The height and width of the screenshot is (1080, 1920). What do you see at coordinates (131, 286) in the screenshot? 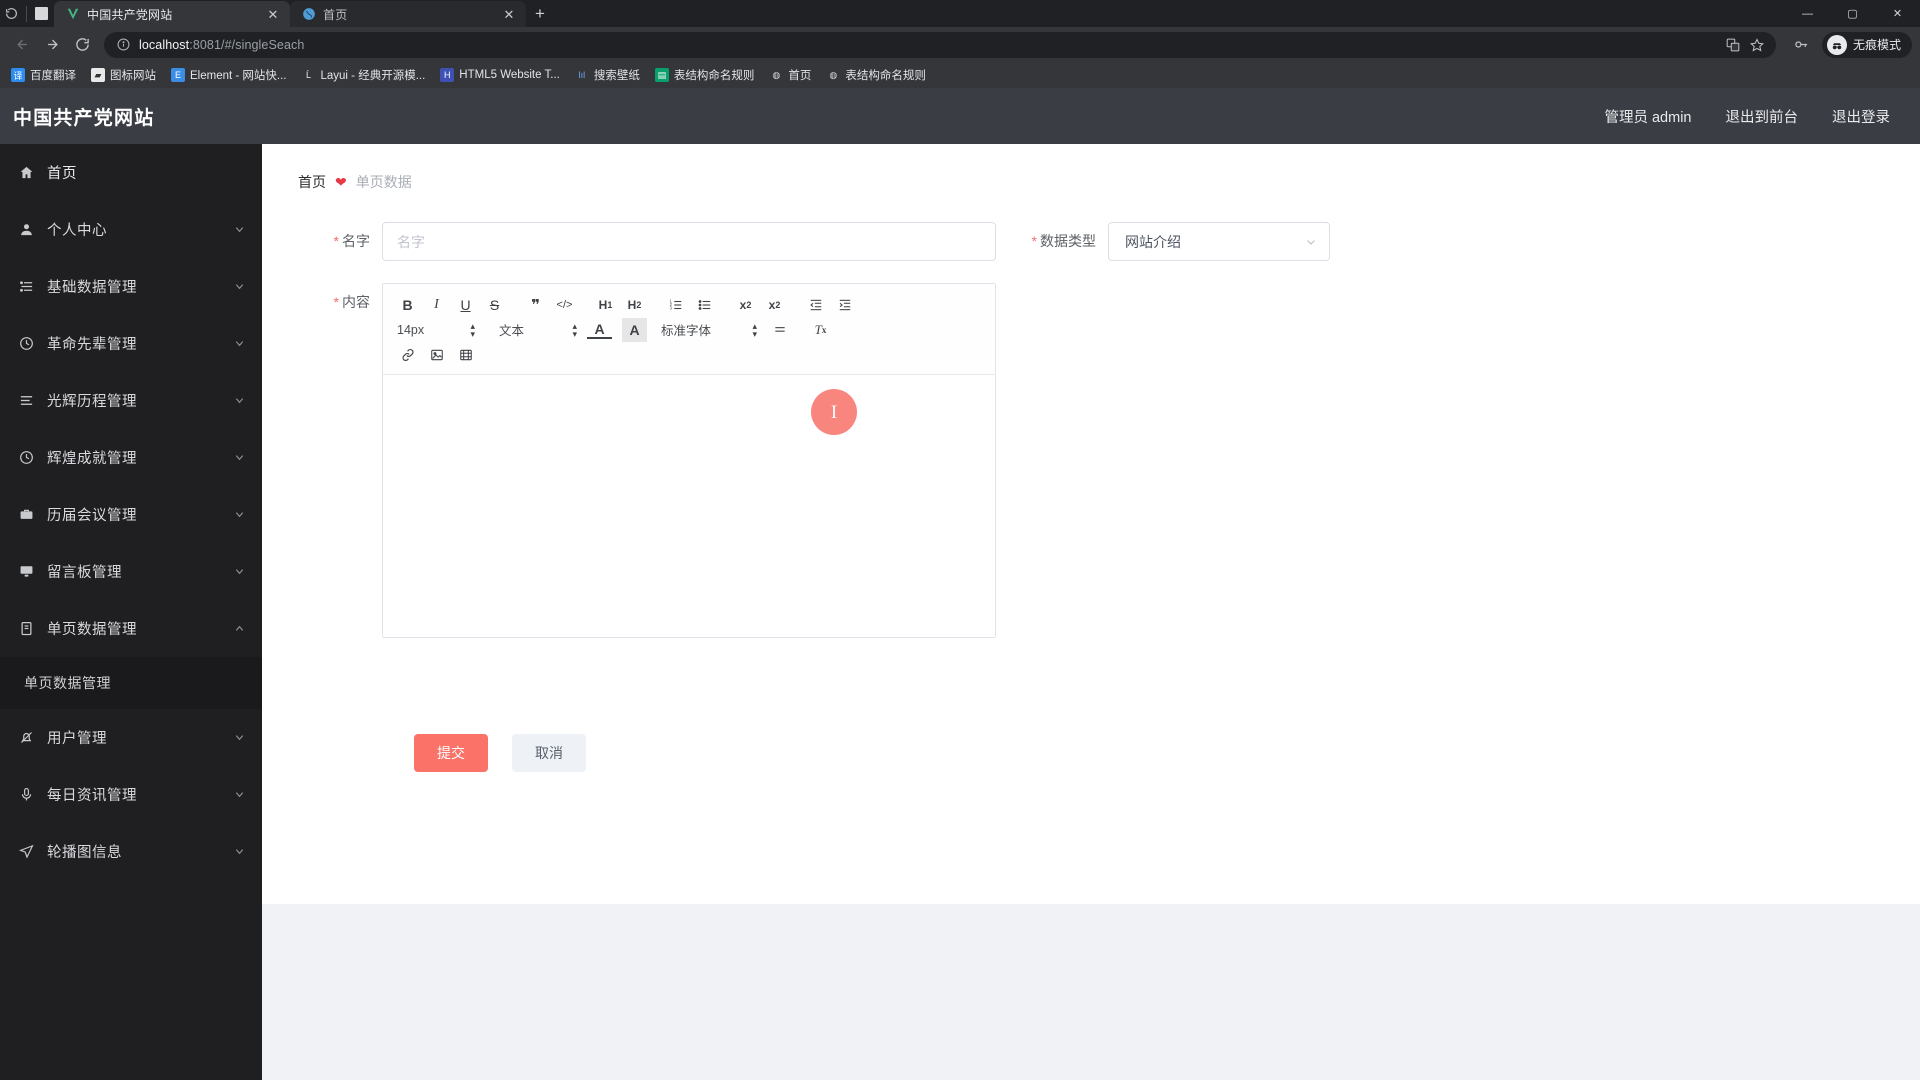
I see `sidebar-item-basic-data: 基础数据管理` at bounding box center [131, 286].